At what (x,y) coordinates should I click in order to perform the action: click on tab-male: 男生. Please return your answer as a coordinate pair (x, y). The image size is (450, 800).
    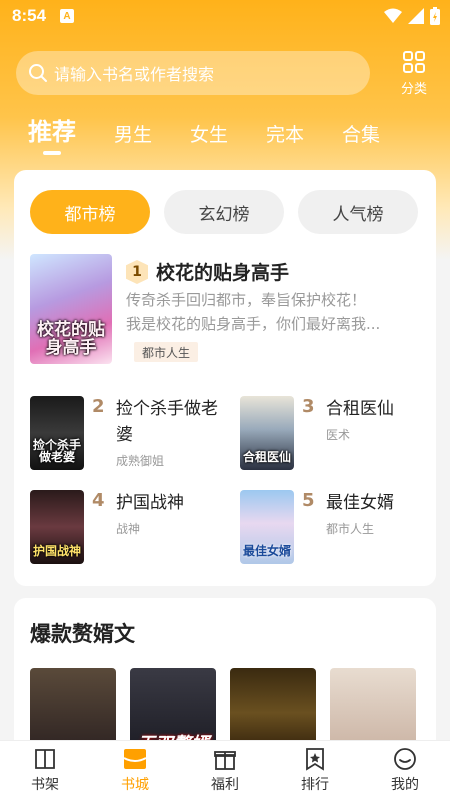
    Looking at the image, I should click on (133, 137).